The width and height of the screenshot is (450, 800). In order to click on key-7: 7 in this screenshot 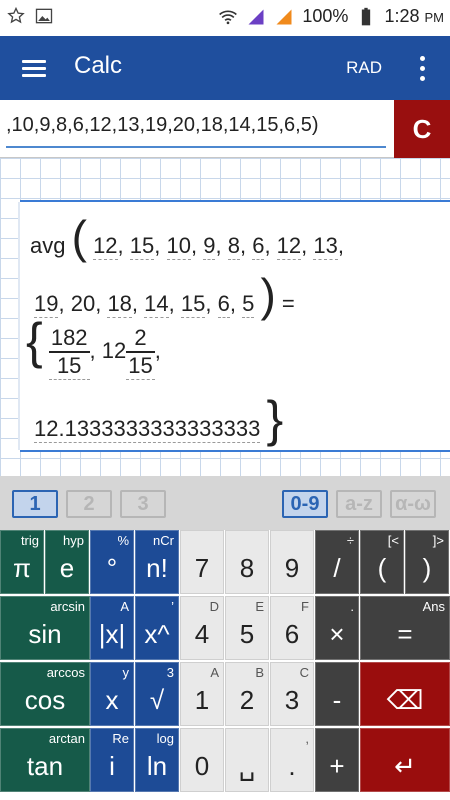, I will do `click(202, 562)`.